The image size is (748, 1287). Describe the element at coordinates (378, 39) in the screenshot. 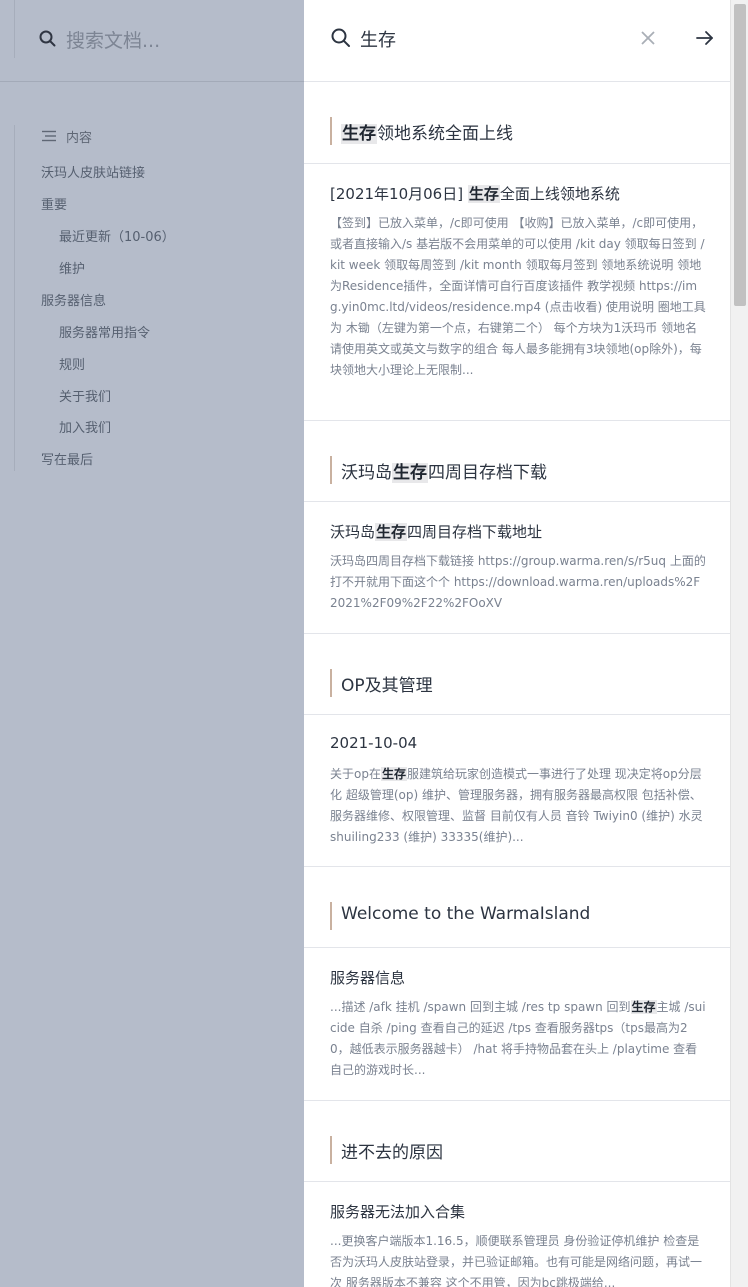

I see `search-input: 生存` at that location.